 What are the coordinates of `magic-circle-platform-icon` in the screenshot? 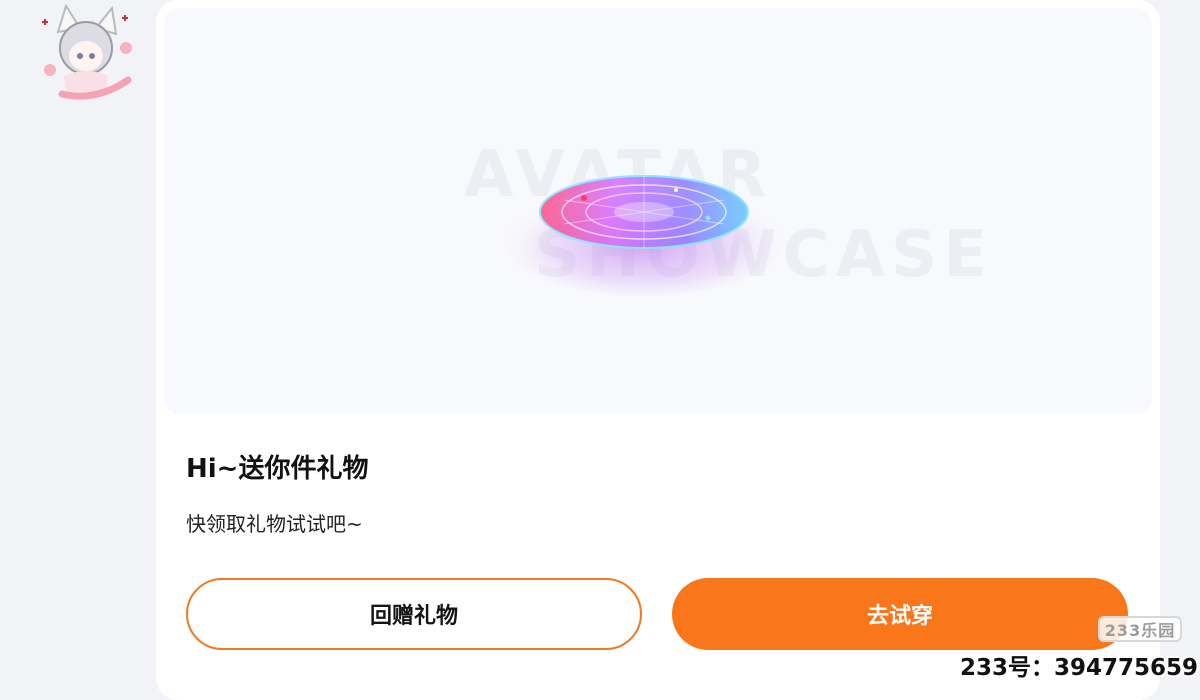 It's located at (644, 235).